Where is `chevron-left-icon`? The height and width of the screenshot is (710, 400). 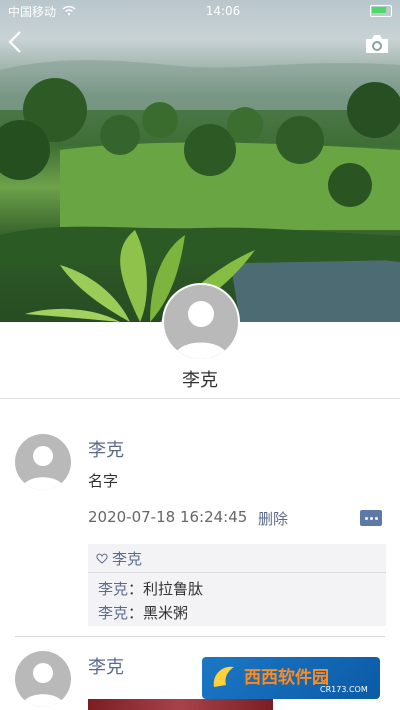 chevron-left-icon is located at coordinates (14, 42).